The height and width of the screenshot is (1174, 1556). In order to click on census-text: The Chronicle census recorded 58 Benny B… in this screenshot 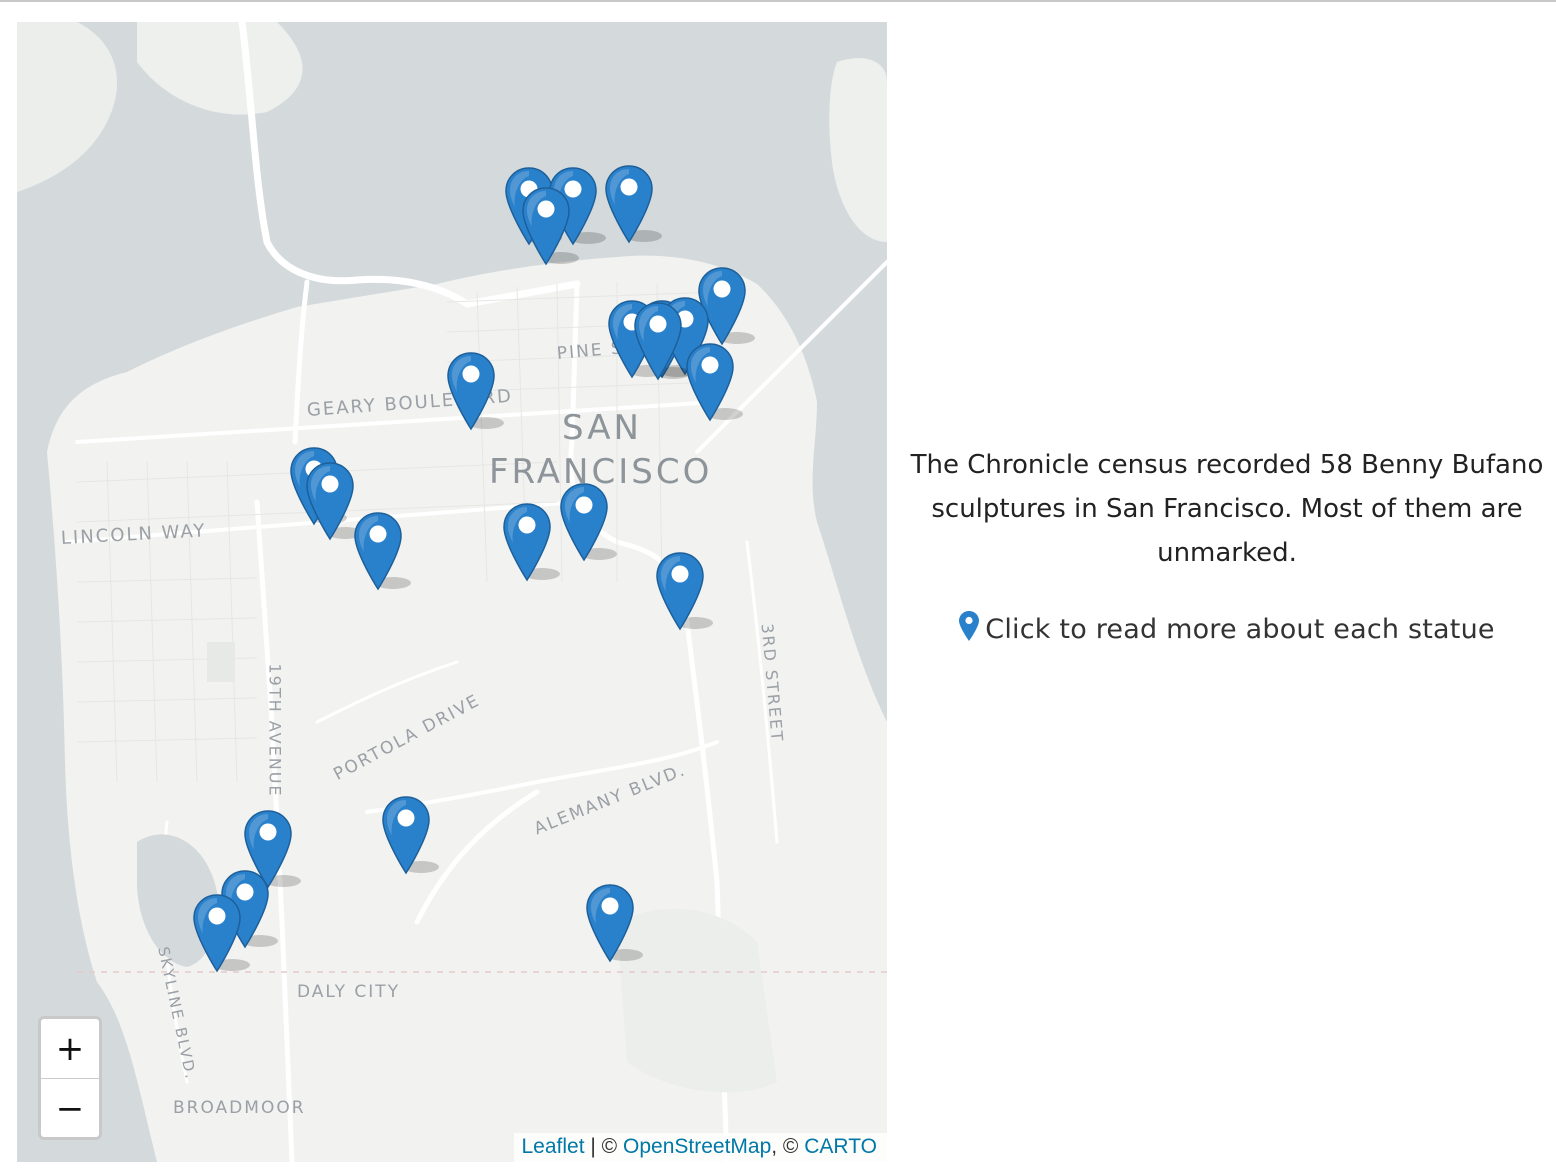, I will do `click(1227, 509)`.